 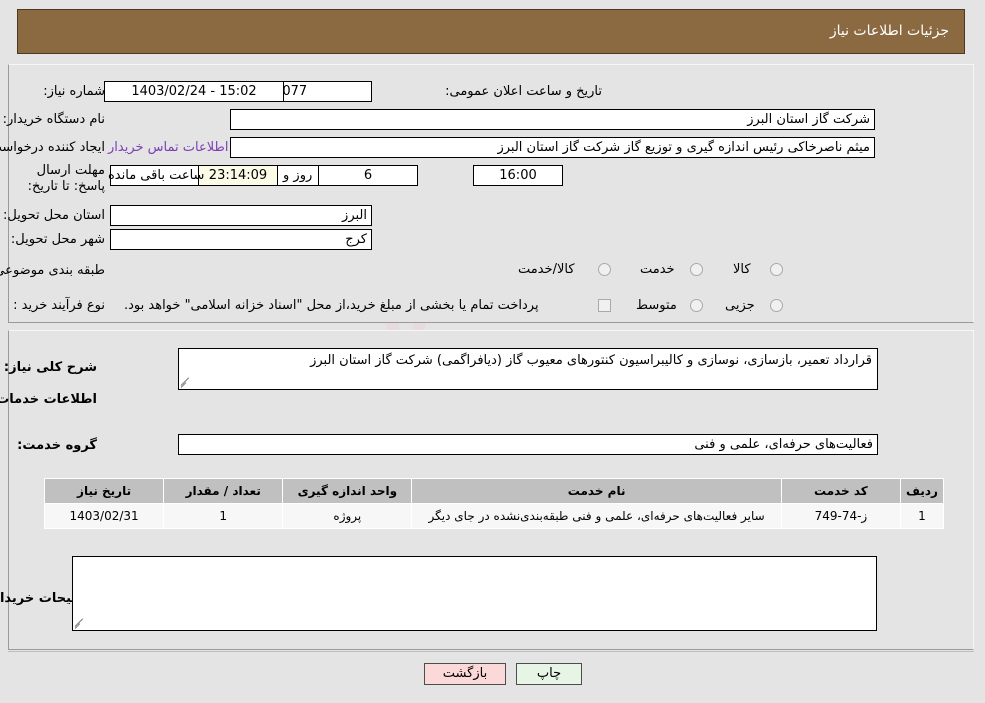 What do you see at coordinates (523, 91) in the screenshot?
I see `announce-datetime-label: تاریخ و ساعت اعلان عمومی:` at bounding box center [523, 91].